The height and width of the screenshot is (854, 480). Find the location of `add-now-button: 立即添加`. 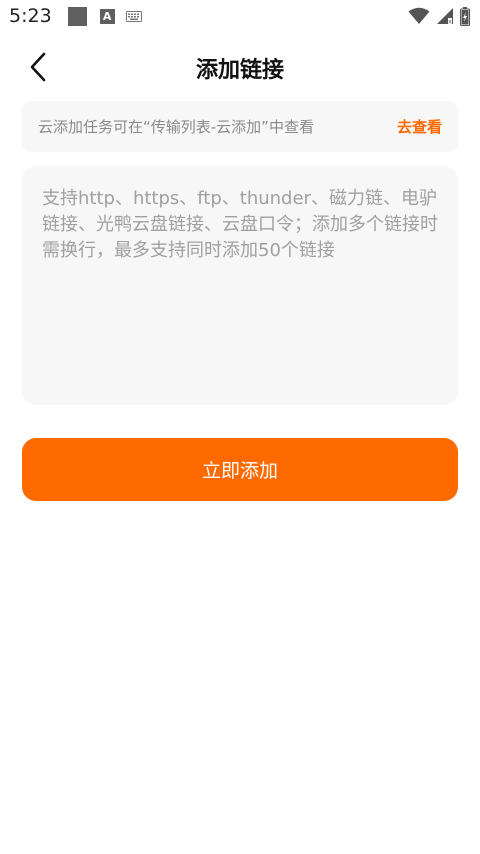

add-now-button: 立即添加 is located at coordinates (240, 469).